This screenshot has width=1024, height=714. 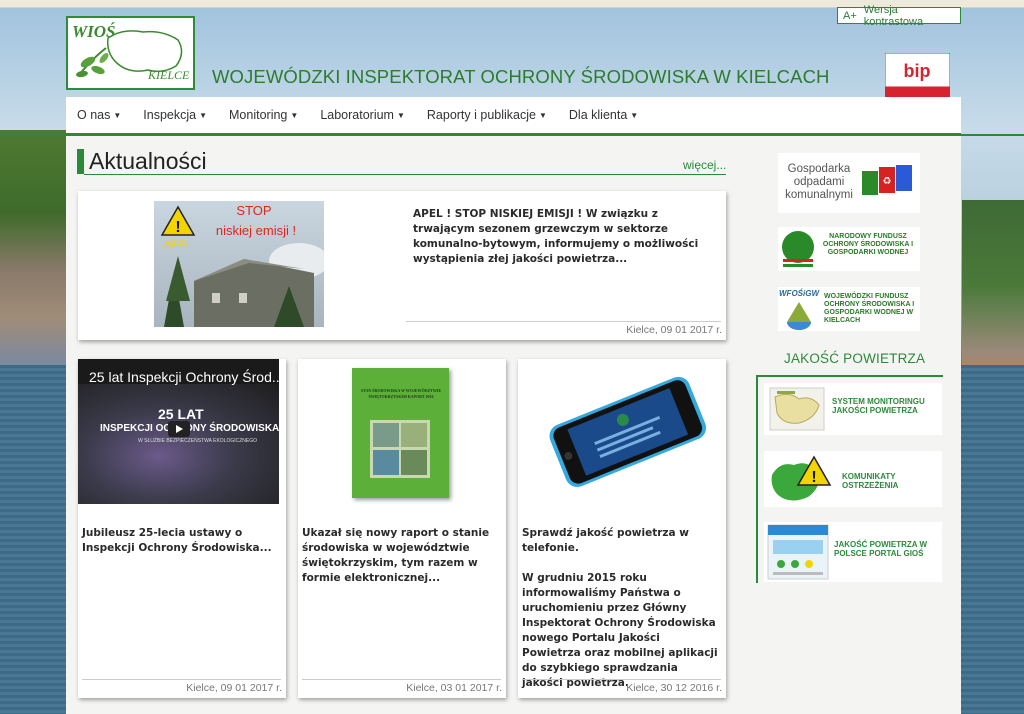 I want to click on air-item-komunikaty-label: KOMUNIKATY OSTRZEŻENIA, so click(x=870, y=481).